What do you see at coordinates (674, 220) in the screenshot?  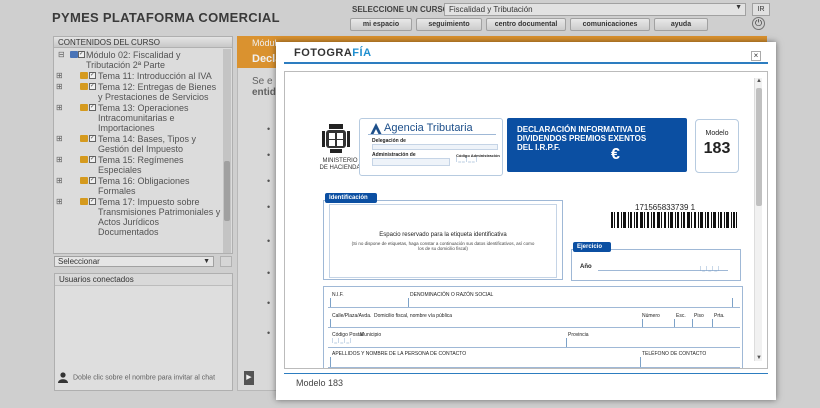 I see `barcode-icon` at bounding box center [674, 220].